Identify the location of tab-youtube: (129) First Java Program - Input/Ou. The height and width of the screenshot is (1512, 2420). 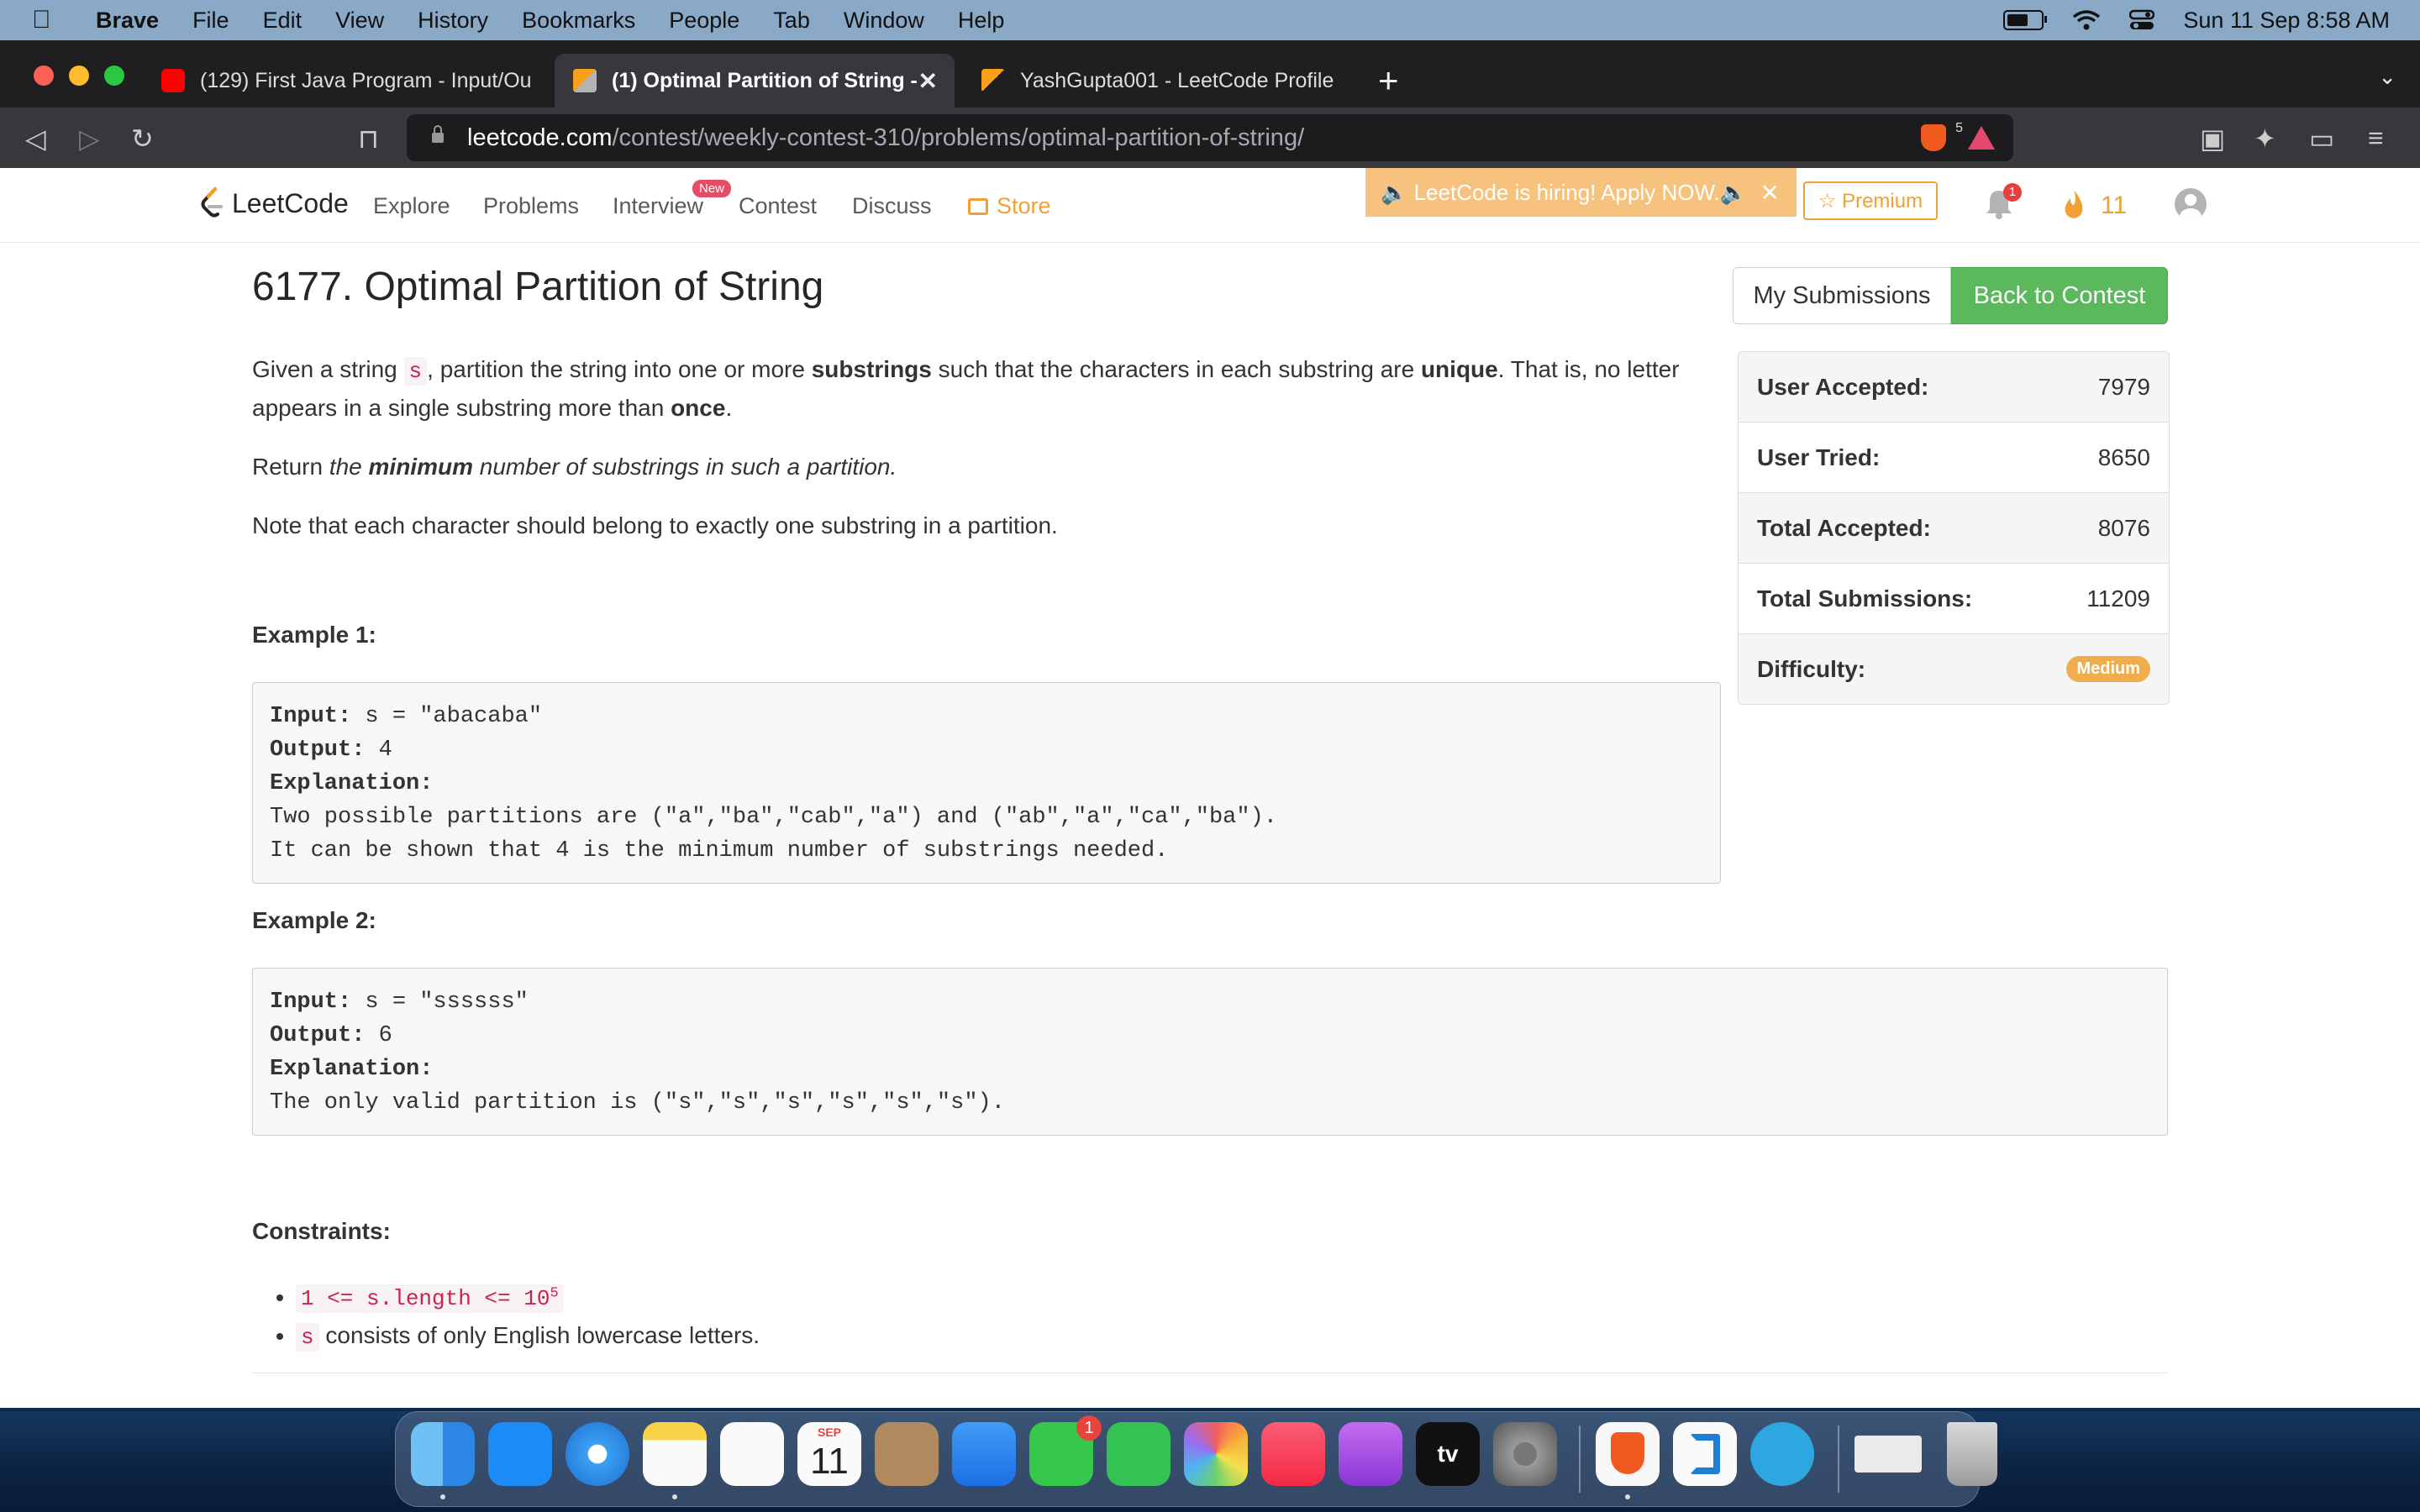
(344, 81).